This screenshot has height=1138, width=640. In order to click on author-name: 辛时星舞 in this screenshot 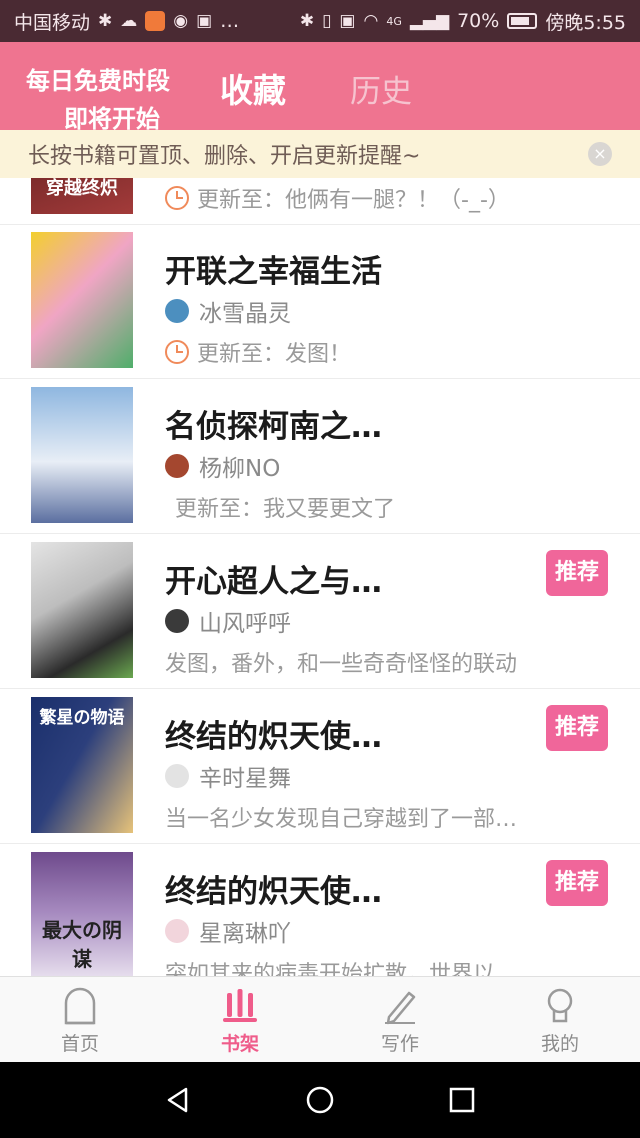, I will do `click(245, 779)`.